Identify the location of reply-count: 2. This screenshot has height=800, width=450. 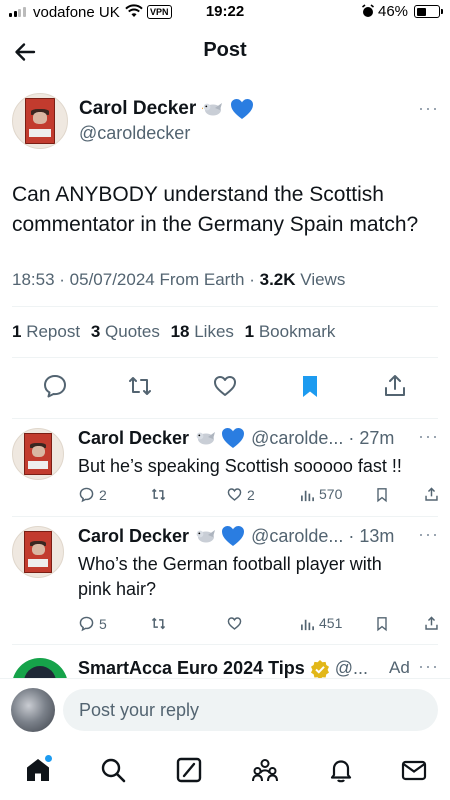
(92, 494).